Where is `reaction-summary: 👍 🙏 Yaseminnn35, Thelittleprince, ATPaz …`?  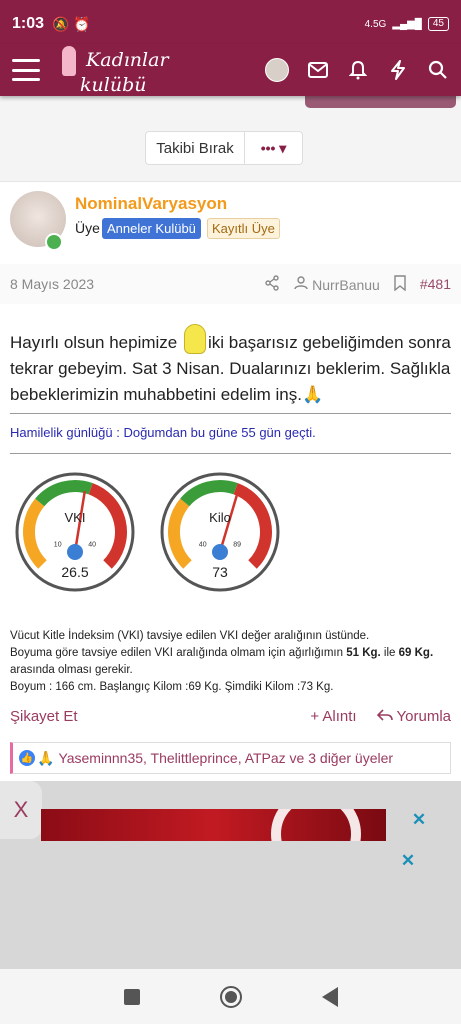
reaction-summary: 👍 🙏 Yaseminnn35, Thelittleprince, ATPaz … is located at coordinates (230, 758).